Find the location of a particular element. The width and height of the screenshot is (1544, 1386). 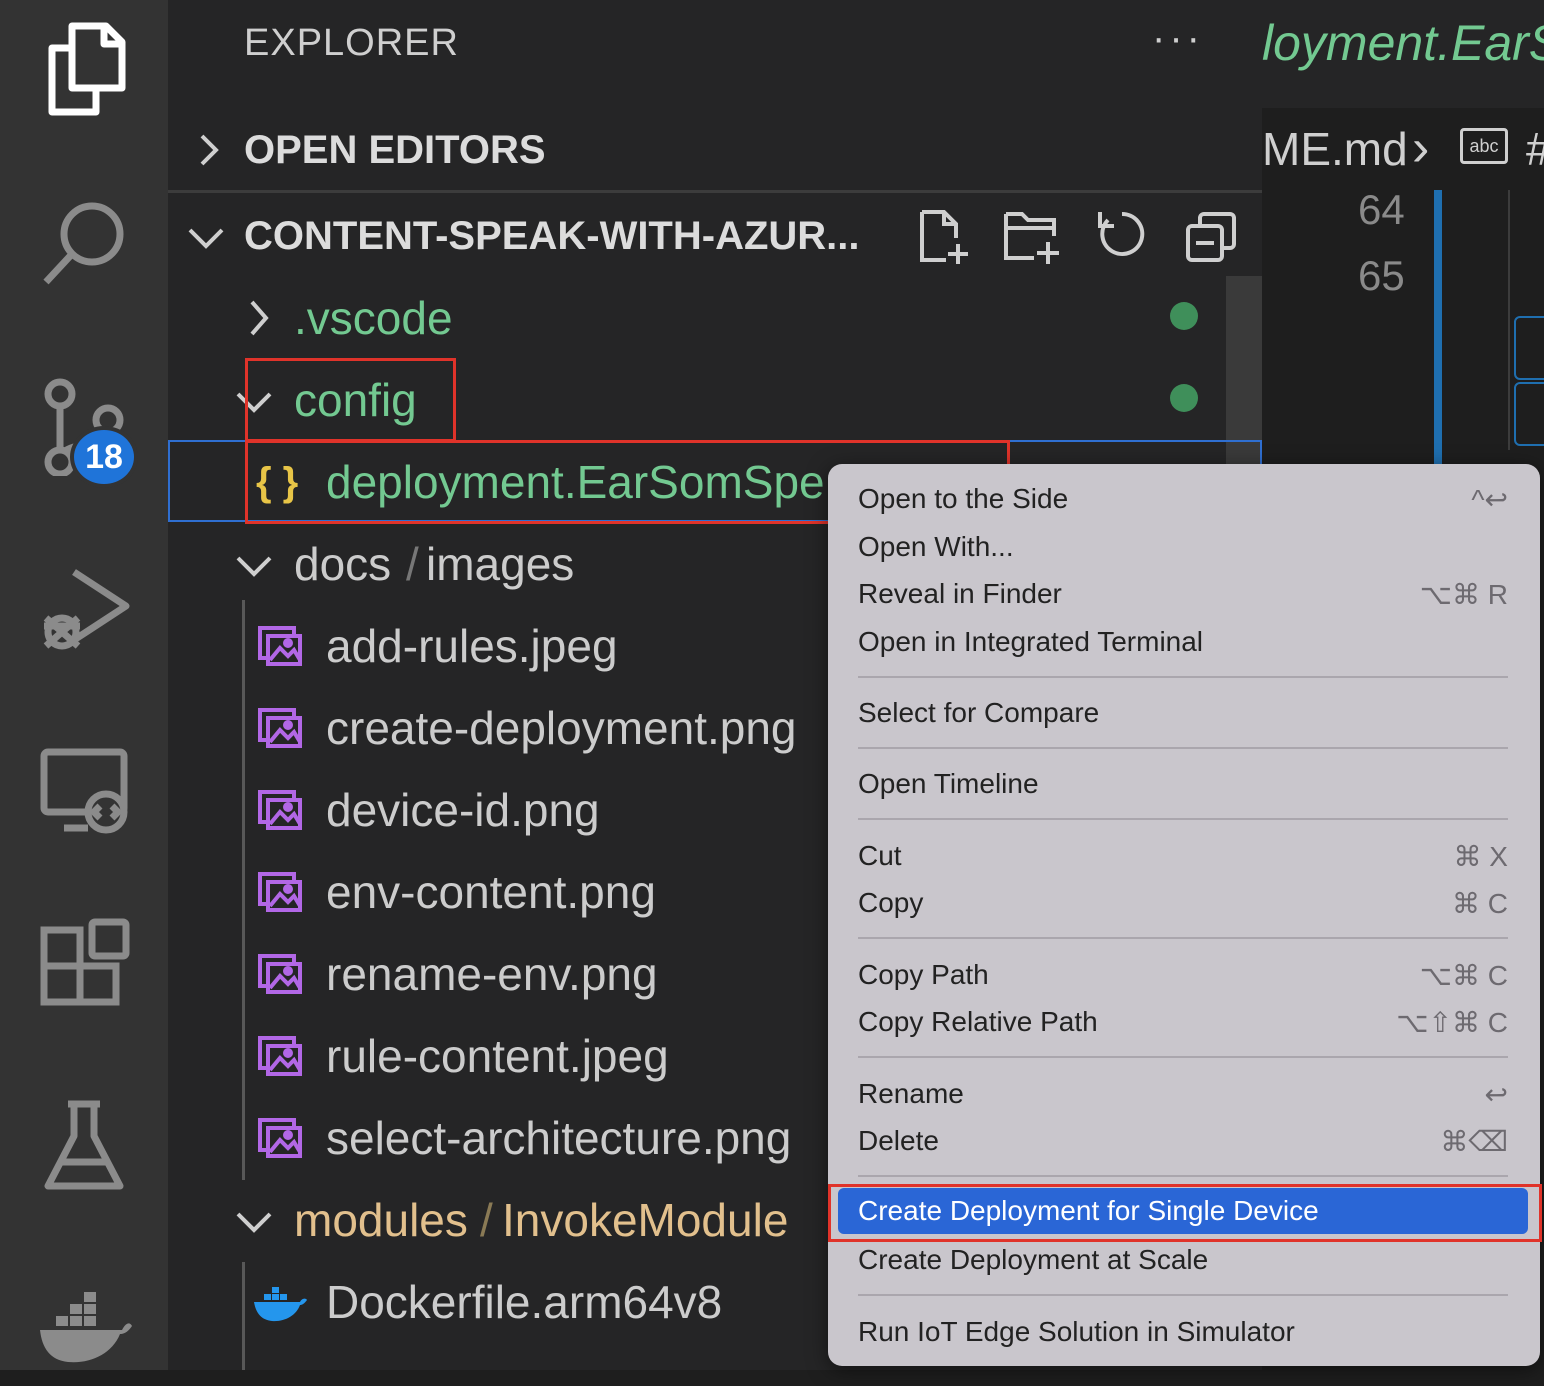

folder-label-images: images is located at coordinates (500, 564).